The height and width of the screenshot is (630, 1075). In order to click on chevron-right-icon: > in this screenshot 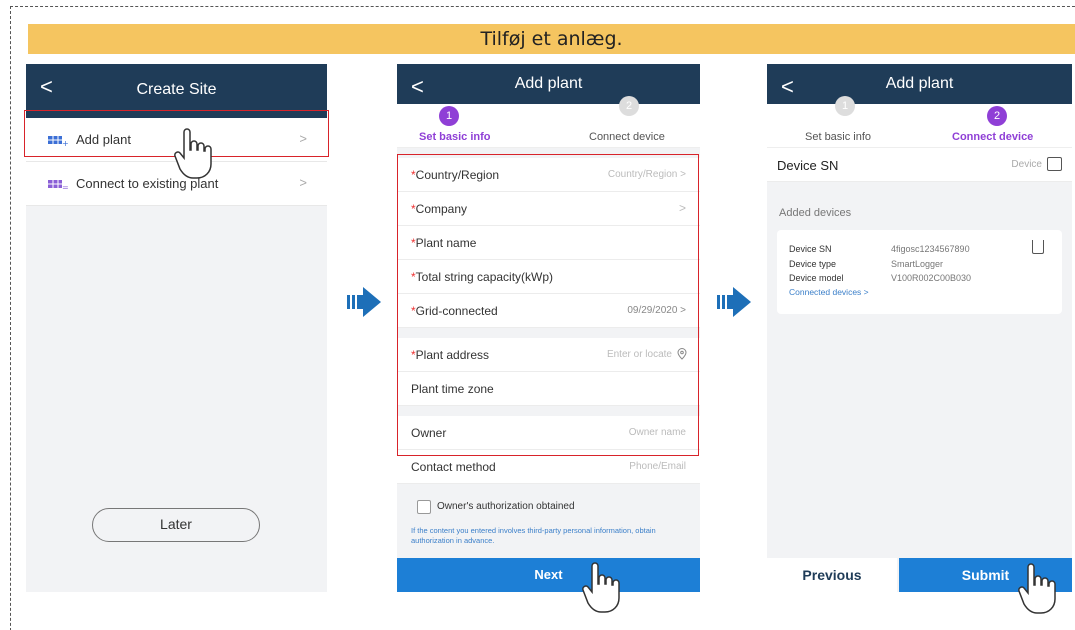, I will do `click(303, 182)`.